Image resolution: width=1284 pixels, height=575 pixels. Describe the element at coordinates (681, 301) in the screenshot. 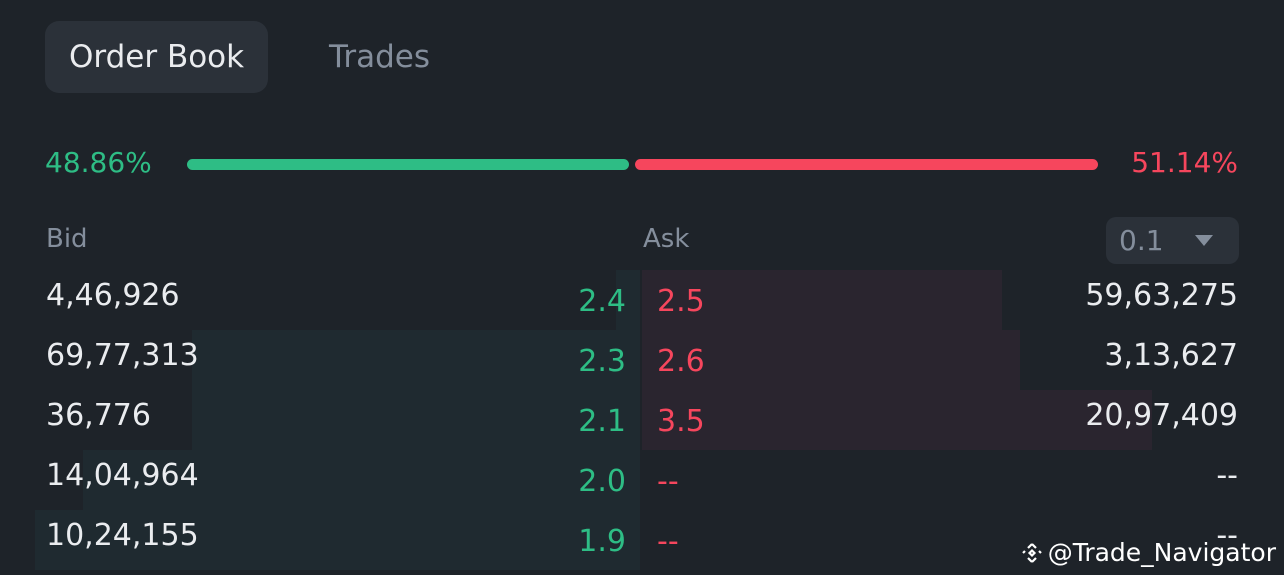

I see `ask-price: 2.5` at that location.